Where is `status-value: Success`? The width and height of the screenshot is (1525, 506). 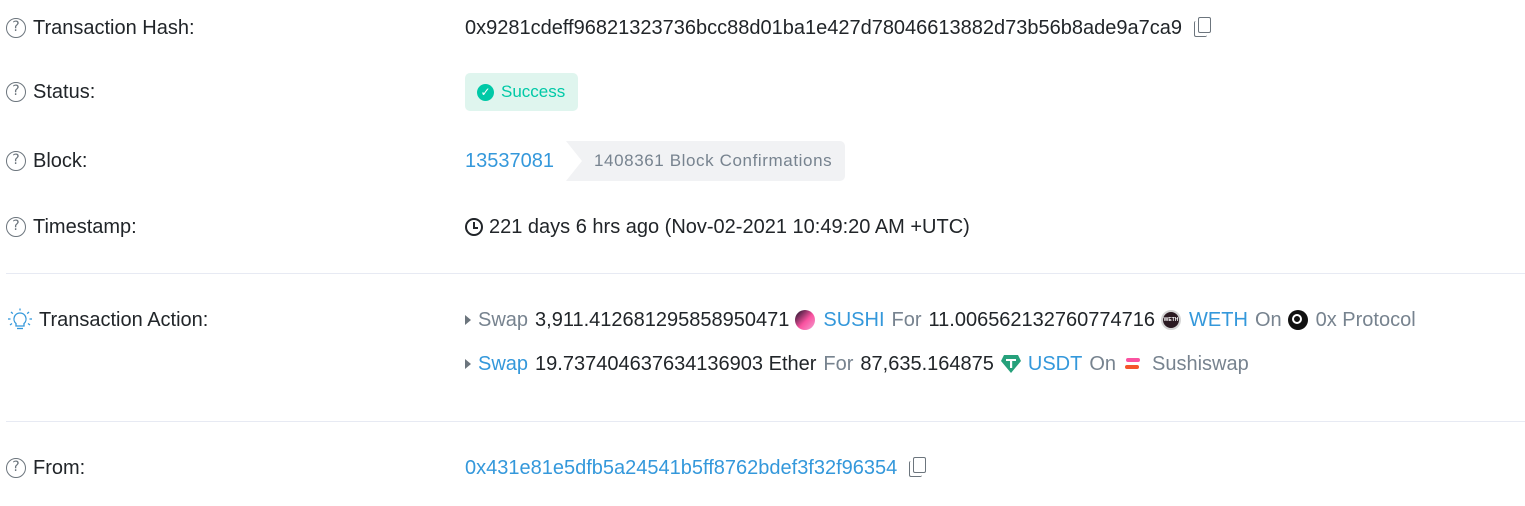 status-value: Success is located at coordinates (533, 91).